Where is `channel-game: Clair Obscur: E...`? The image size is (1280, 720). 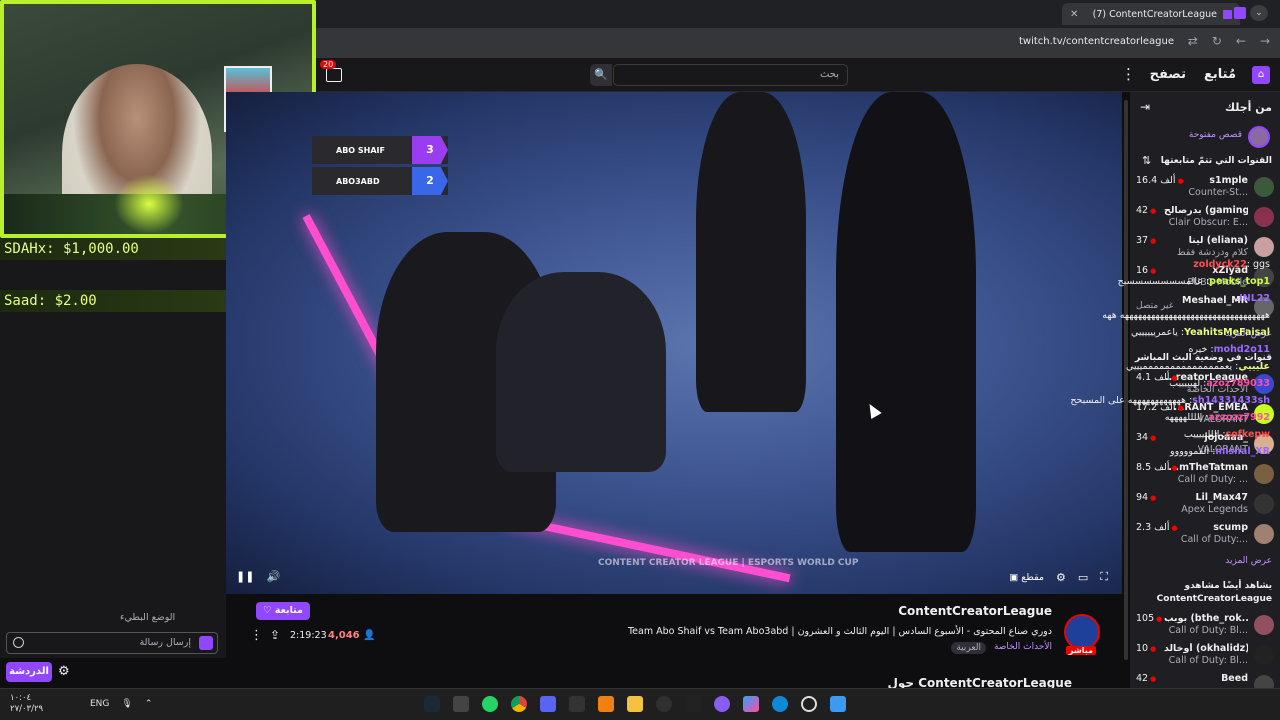 channel-game: Clair Obscur: E... is located at coordinates (1208, 222).